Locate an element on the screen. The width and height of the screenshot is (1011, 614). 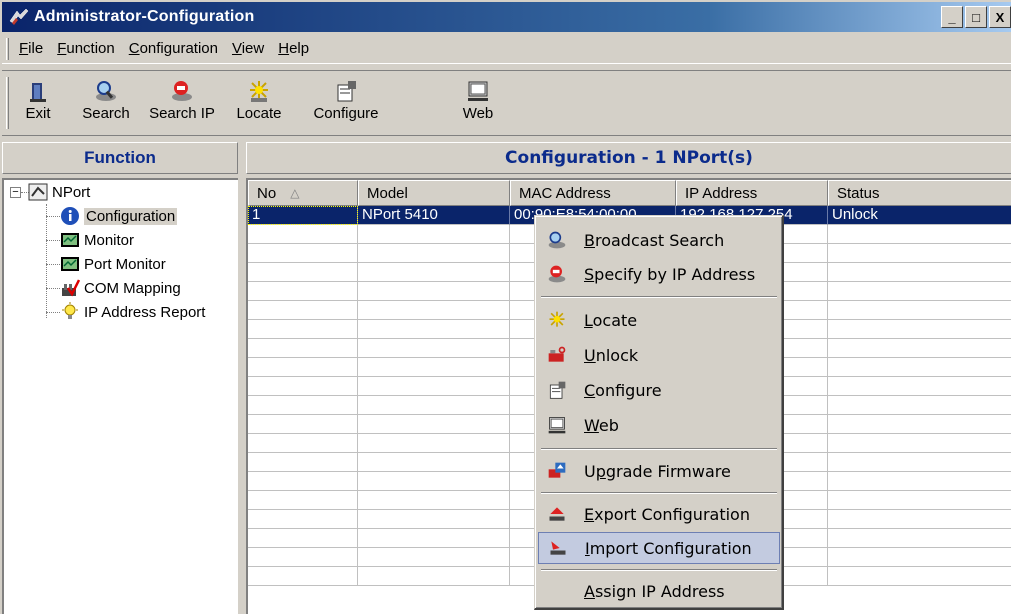
port-monitor-icon is located at coordinates (70, 264).